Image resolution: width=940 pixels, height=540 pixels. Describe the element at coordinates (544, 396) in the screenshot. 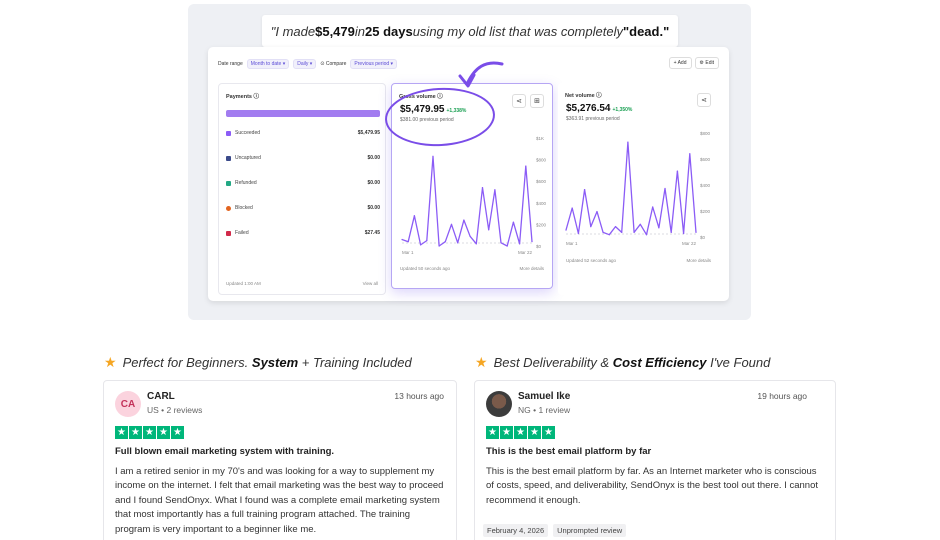

I see `reviewer-name: Samuel Ike` at that location.